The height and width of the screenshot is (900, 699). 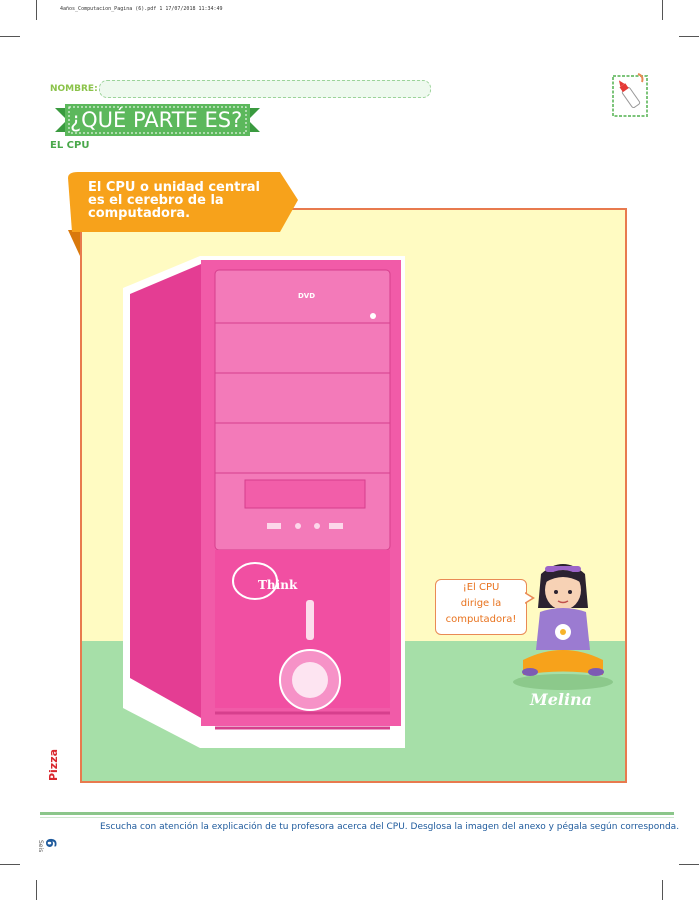 I want to click on glue-icon, so click(x=630, y=95).